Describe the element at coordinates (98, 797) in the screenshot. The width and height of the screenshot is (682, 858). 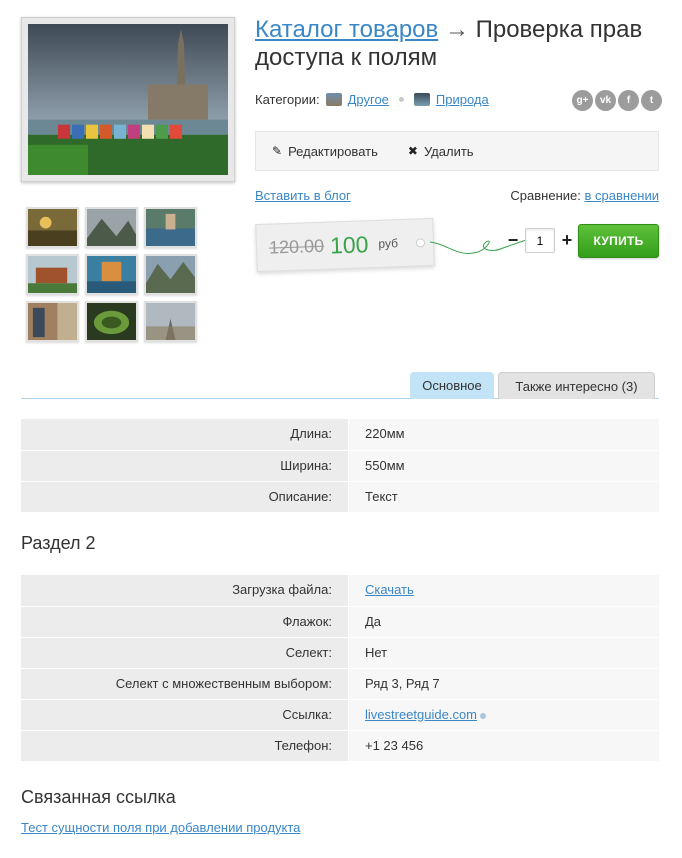
I see `related-title: Связанная ссылка` at that location.